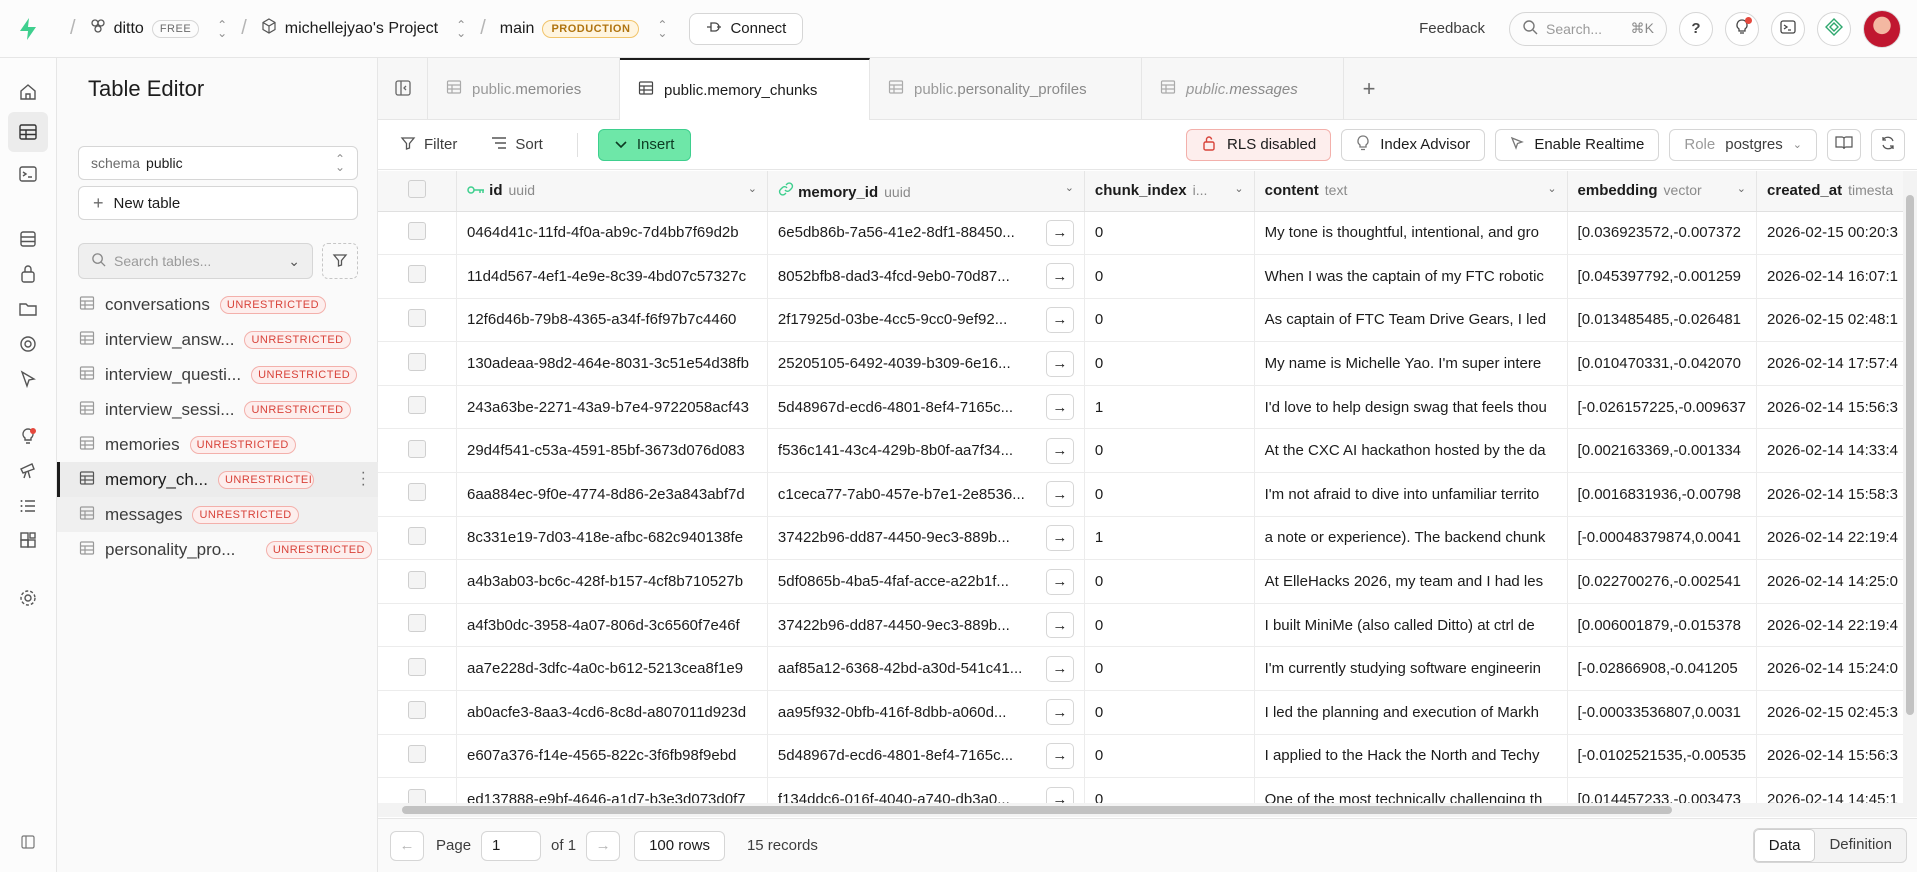 This screenshot has width=1917, height=872. What do you see at coordinates (746, 28) in the screenshot?
I see `connect-button: Connect` at bounding box center [746, 28].